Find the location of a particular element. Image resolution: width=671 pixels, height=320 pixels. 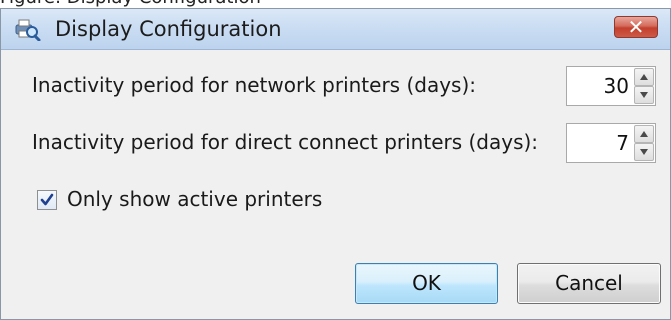

cancel-button: Cancel is located at coordinates (589, 283).